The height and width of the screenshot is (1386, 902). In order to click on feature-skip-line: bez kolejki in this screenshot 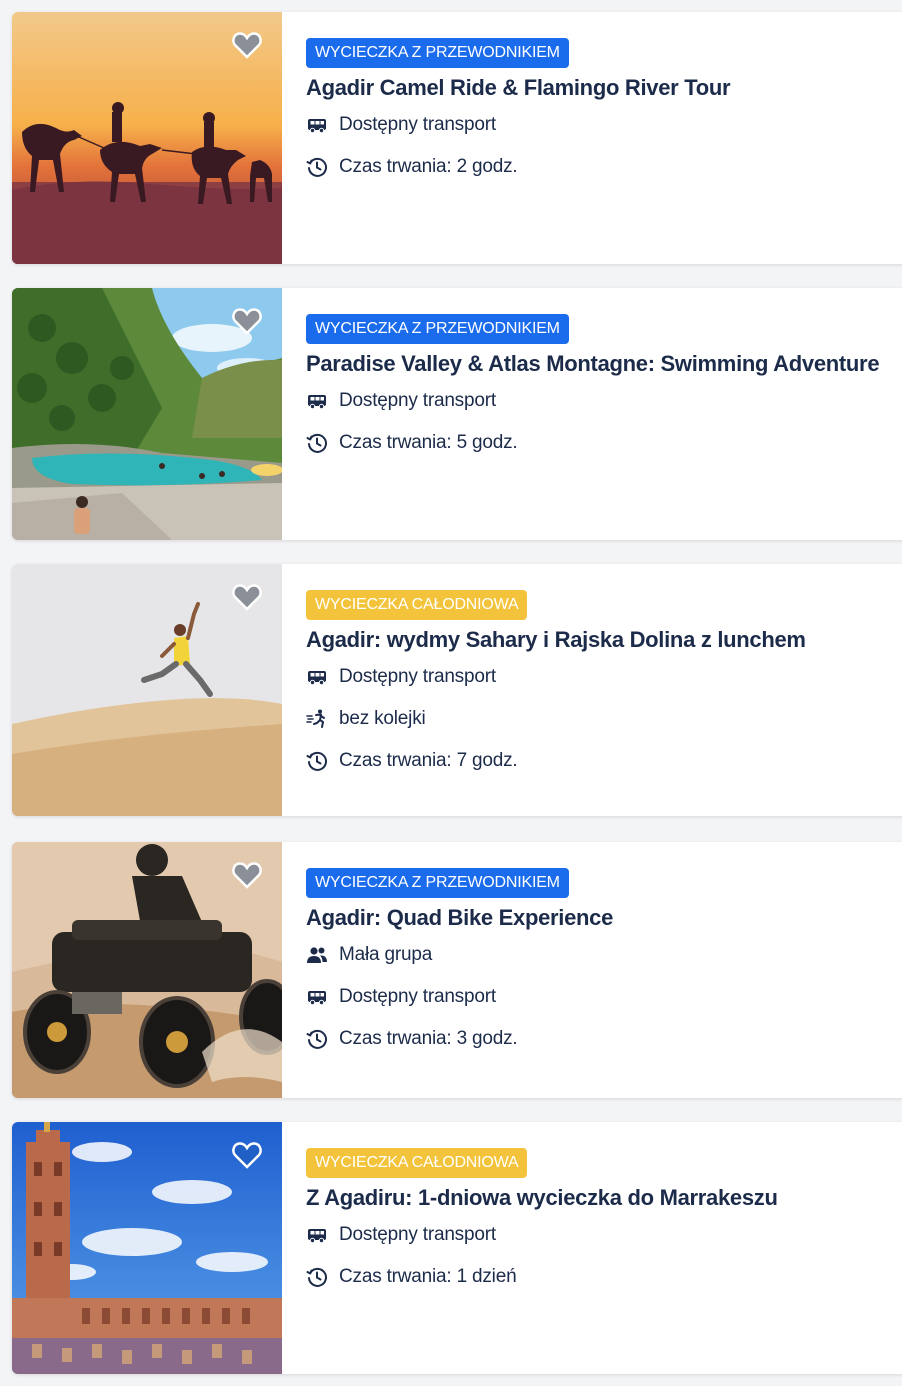, I will do `click(604, 719)`.